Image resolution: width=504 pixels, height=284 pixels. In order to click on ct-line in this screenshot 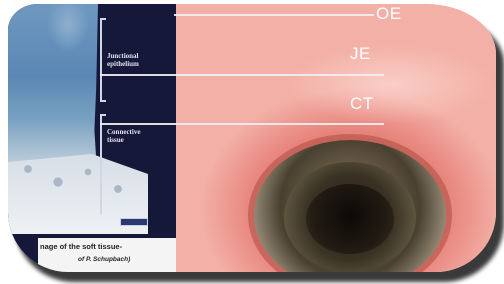, I will do `click(242, 124)`.